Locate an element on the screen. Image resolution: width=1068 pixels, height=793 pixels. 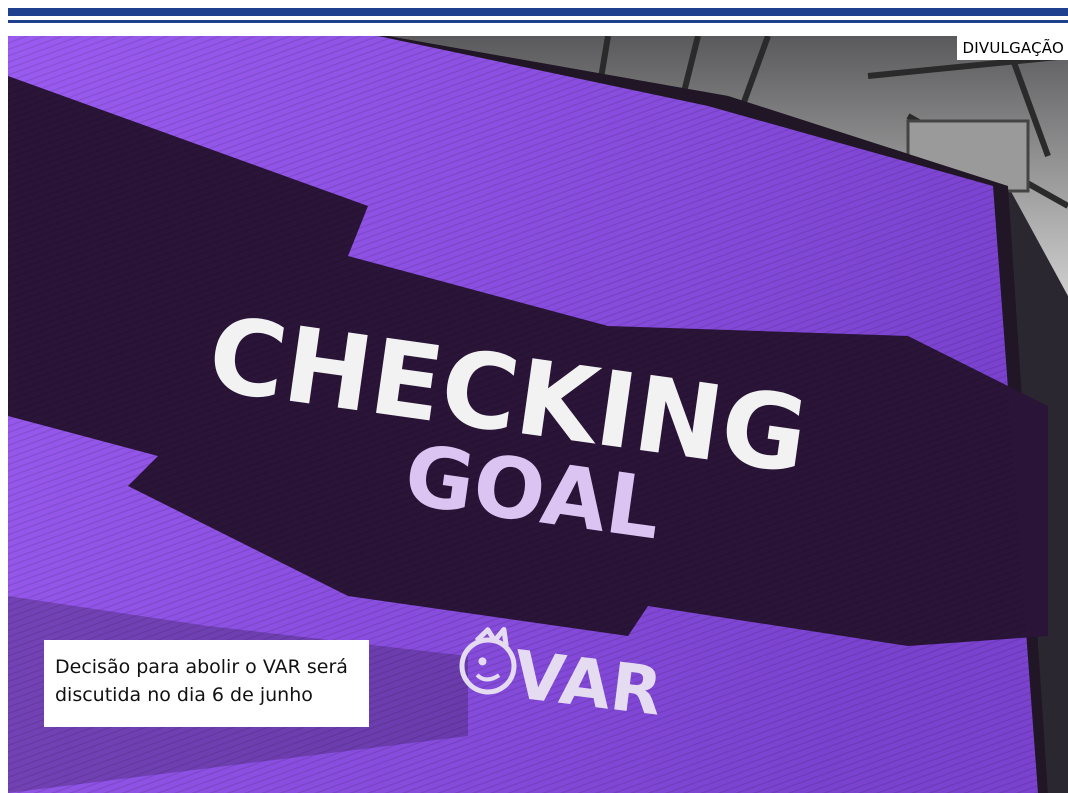
caption-line-2: discutida no dia 6 de junho is located at coordinates (184, 695).